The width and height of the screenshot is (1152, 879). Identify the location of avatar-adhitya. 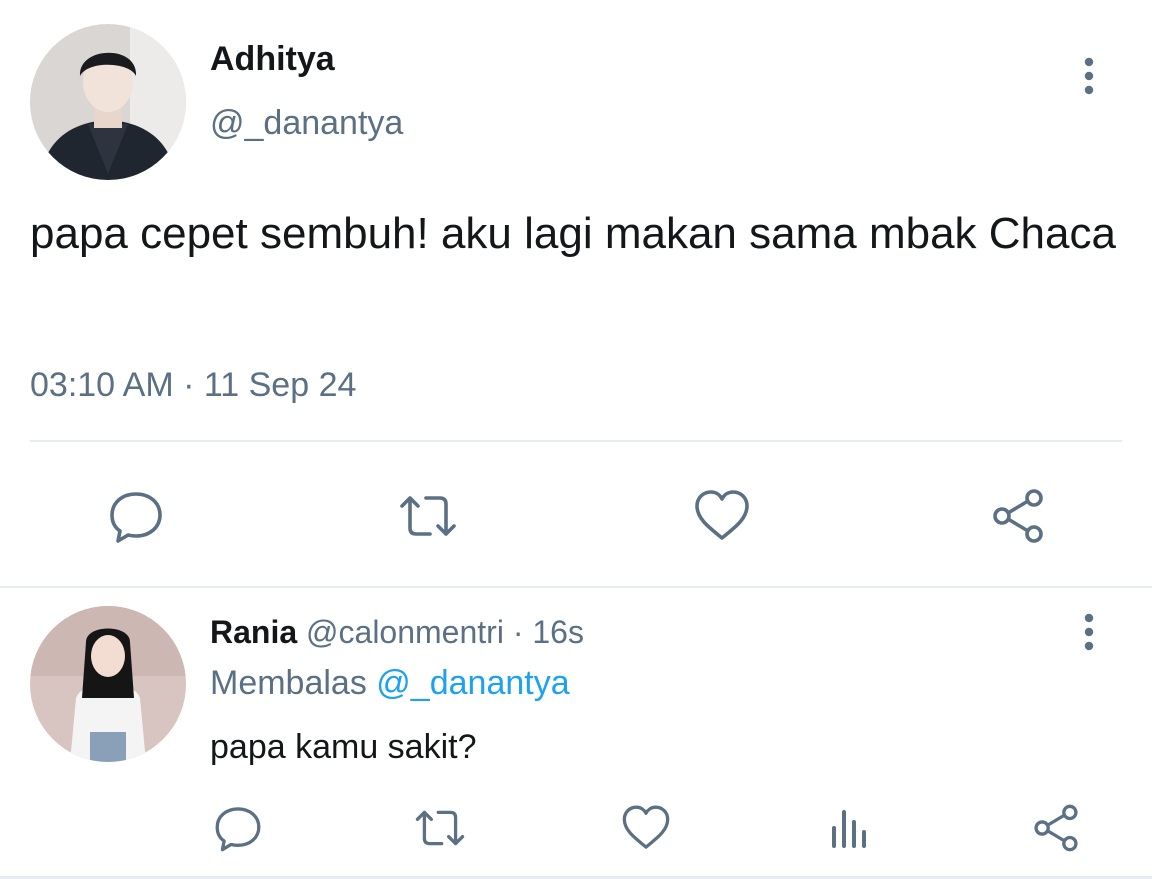
(108, 102).